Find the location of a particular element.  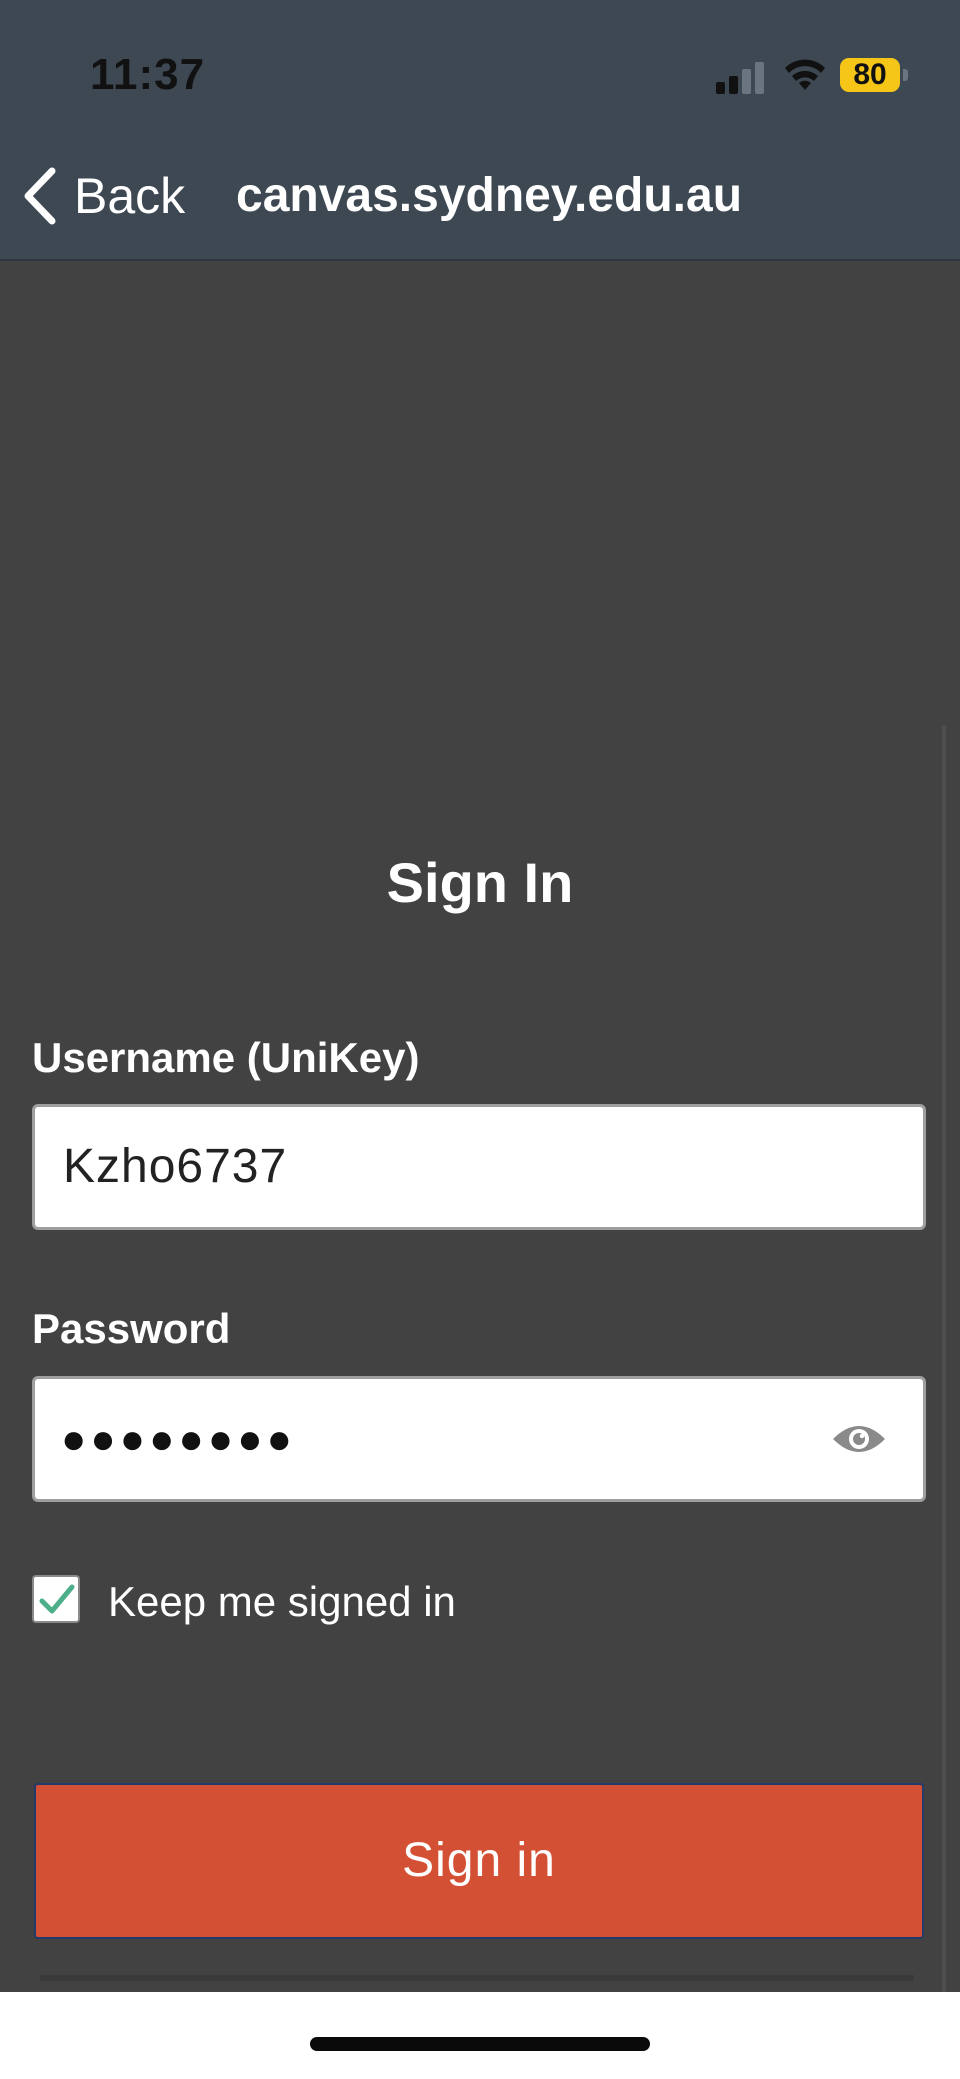

signal-icon is located at coordinates (741, 77).